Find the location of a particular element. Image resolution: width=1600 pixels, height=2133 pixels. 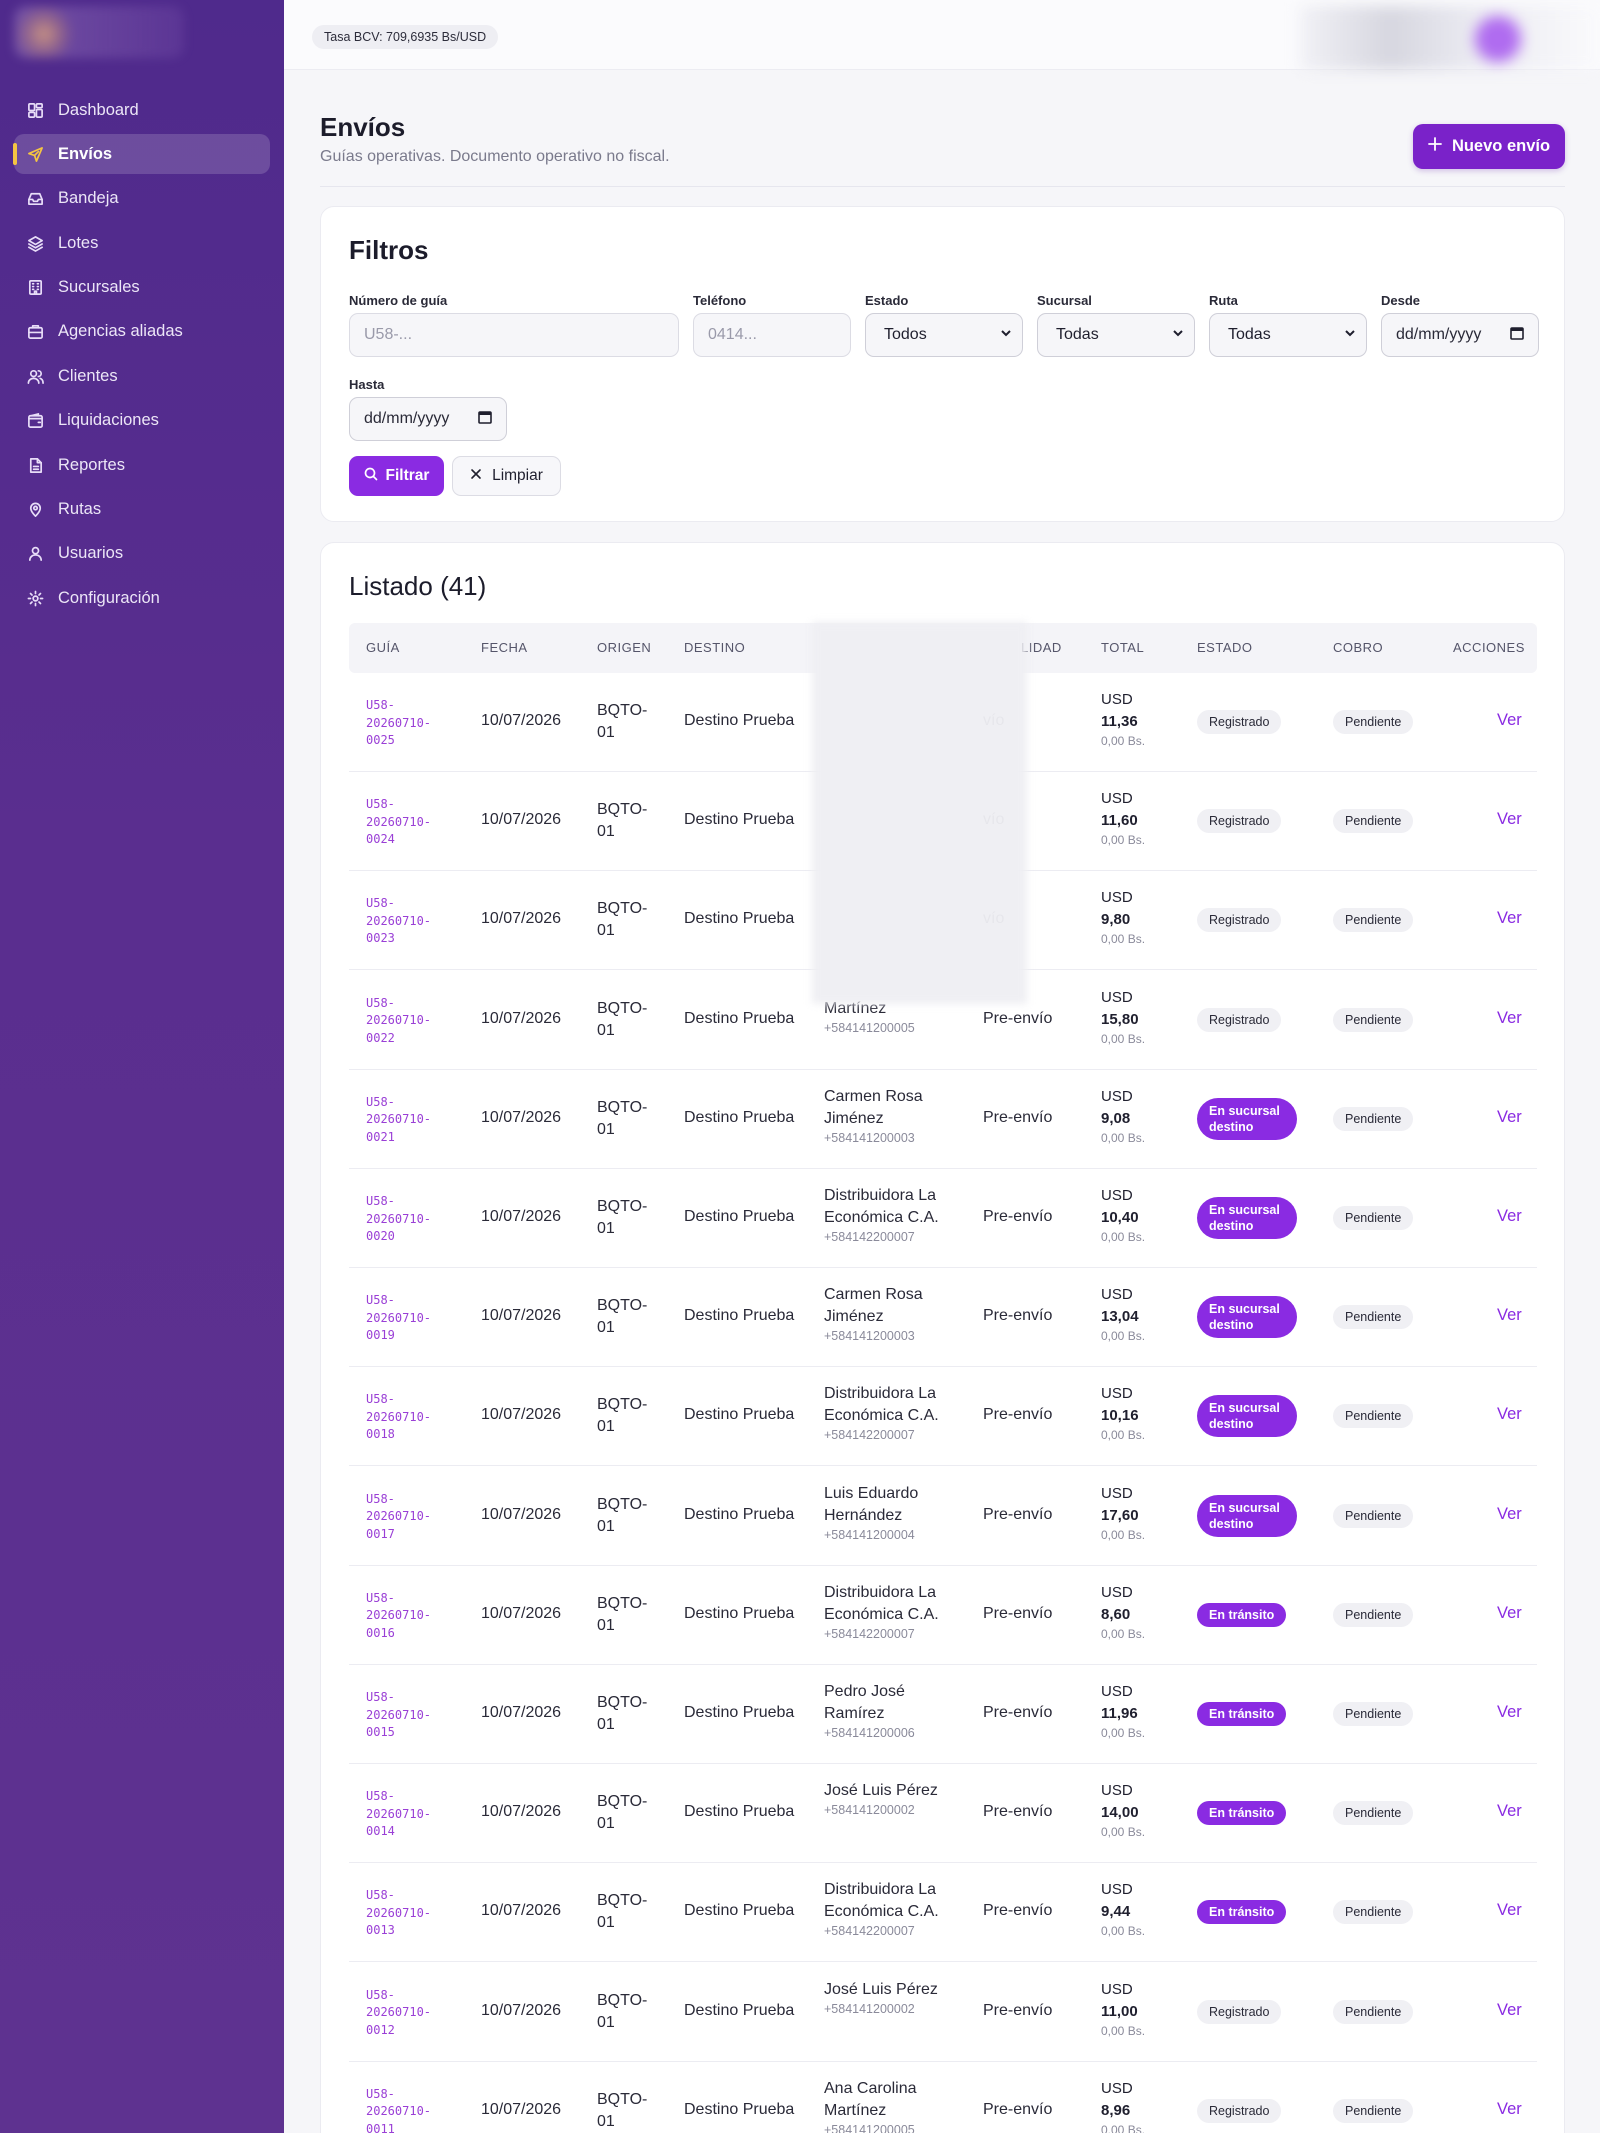

sidebar-item-sucursales: Sucursales is located at coordinates (142, 288).